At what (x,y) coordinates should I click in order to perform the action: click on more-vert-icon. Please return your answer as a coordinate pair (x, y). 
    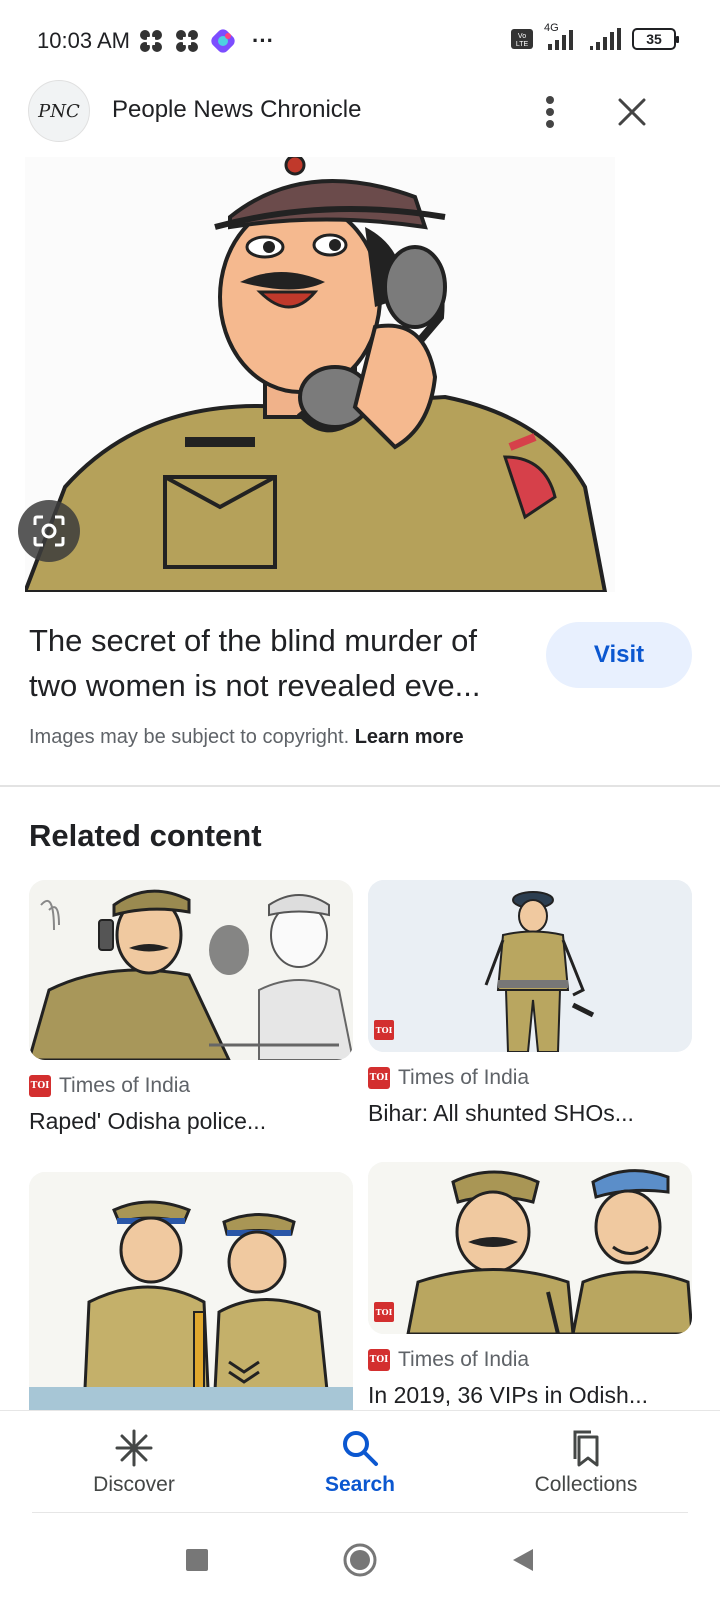
    Looking at the image, I should click on (550, 112).